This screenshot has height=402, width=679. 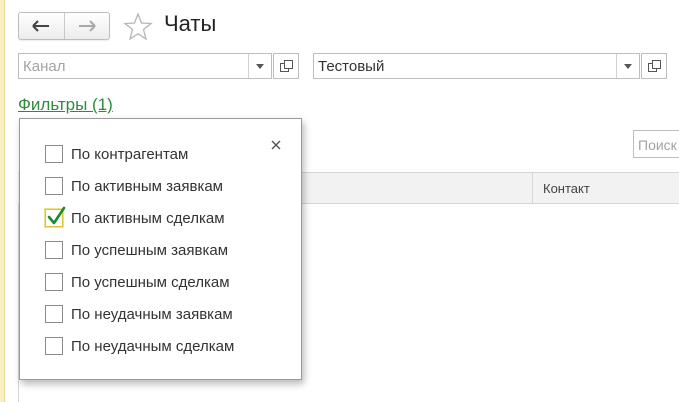 What do you see at coordinates (150, 250) in the screenshot?
I see `filter-option-label: По успешным заявкам` at bounding box center [150, 250].